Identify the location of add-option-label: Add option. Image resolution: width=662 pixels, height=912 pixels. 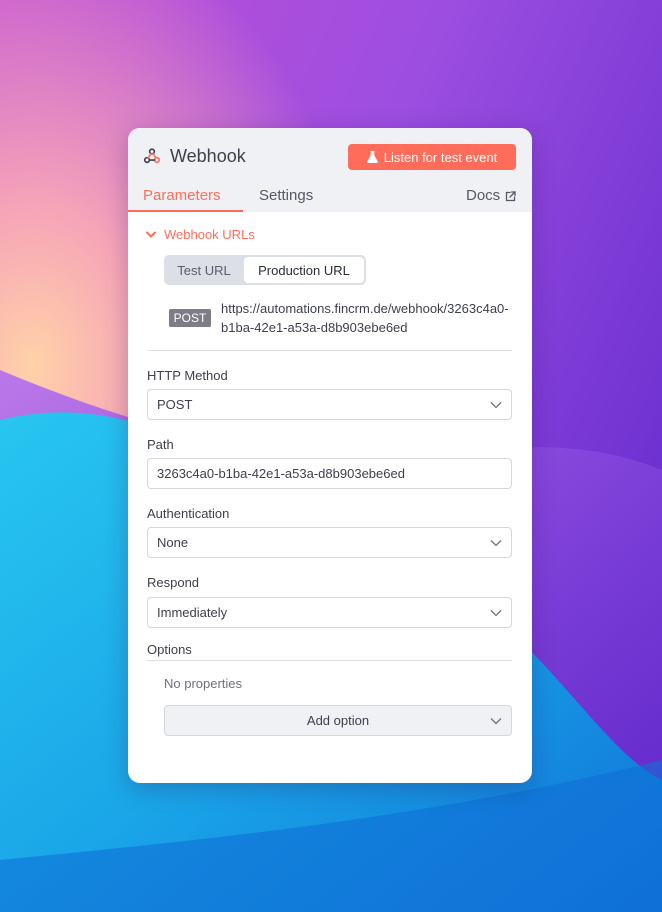
(338, 720).